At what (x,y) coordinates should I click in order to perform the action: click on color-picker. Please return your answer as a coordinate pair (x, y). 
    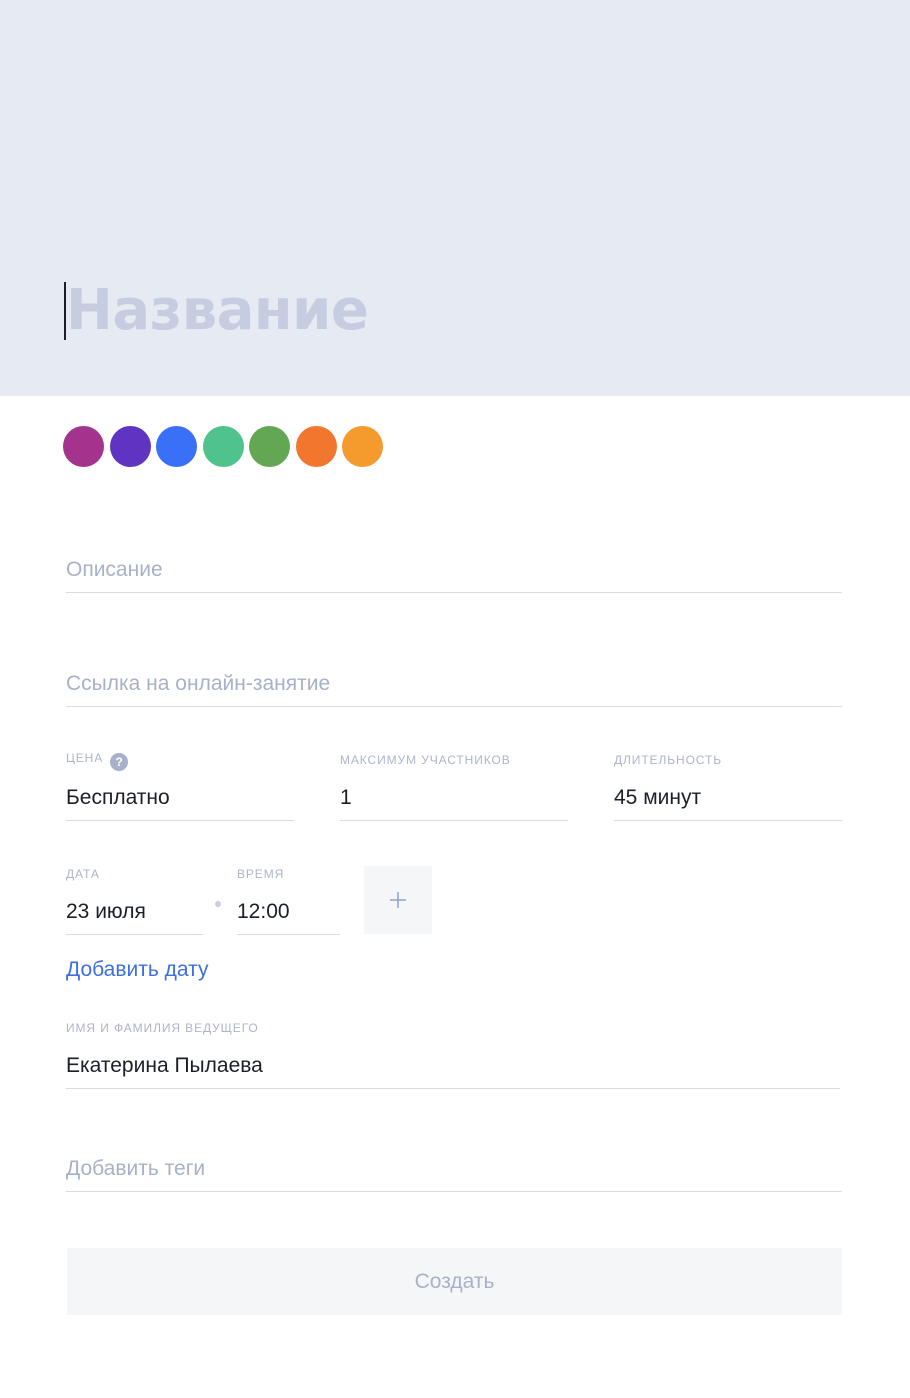
    Looking at the image, I should click on (226, 447).